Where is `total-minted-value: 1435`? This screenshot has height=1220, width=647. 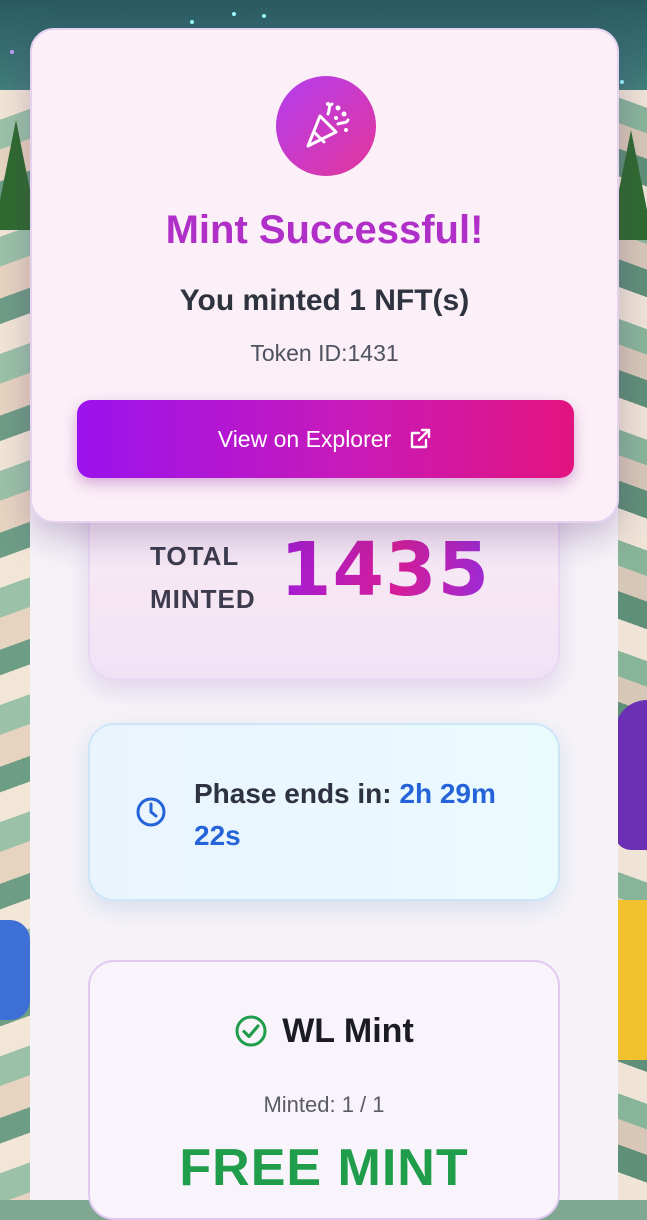
total-minted-value: 1435 is located at coordinates (385, 570).